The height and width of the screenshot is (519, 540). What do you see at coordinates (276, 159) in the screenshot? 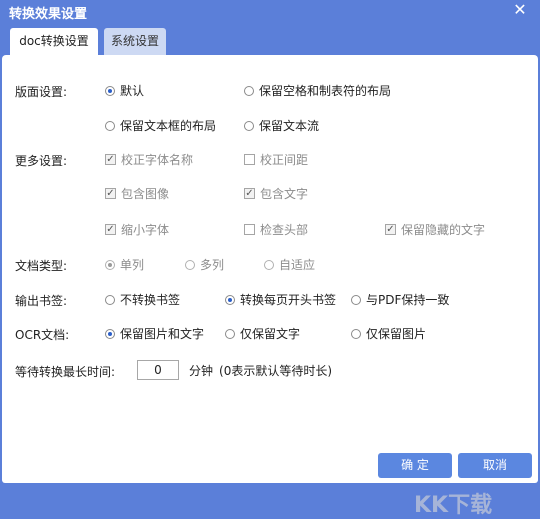
I see `checkbox-fix-spacing: 校正间距` at bounding box center [276, 159].